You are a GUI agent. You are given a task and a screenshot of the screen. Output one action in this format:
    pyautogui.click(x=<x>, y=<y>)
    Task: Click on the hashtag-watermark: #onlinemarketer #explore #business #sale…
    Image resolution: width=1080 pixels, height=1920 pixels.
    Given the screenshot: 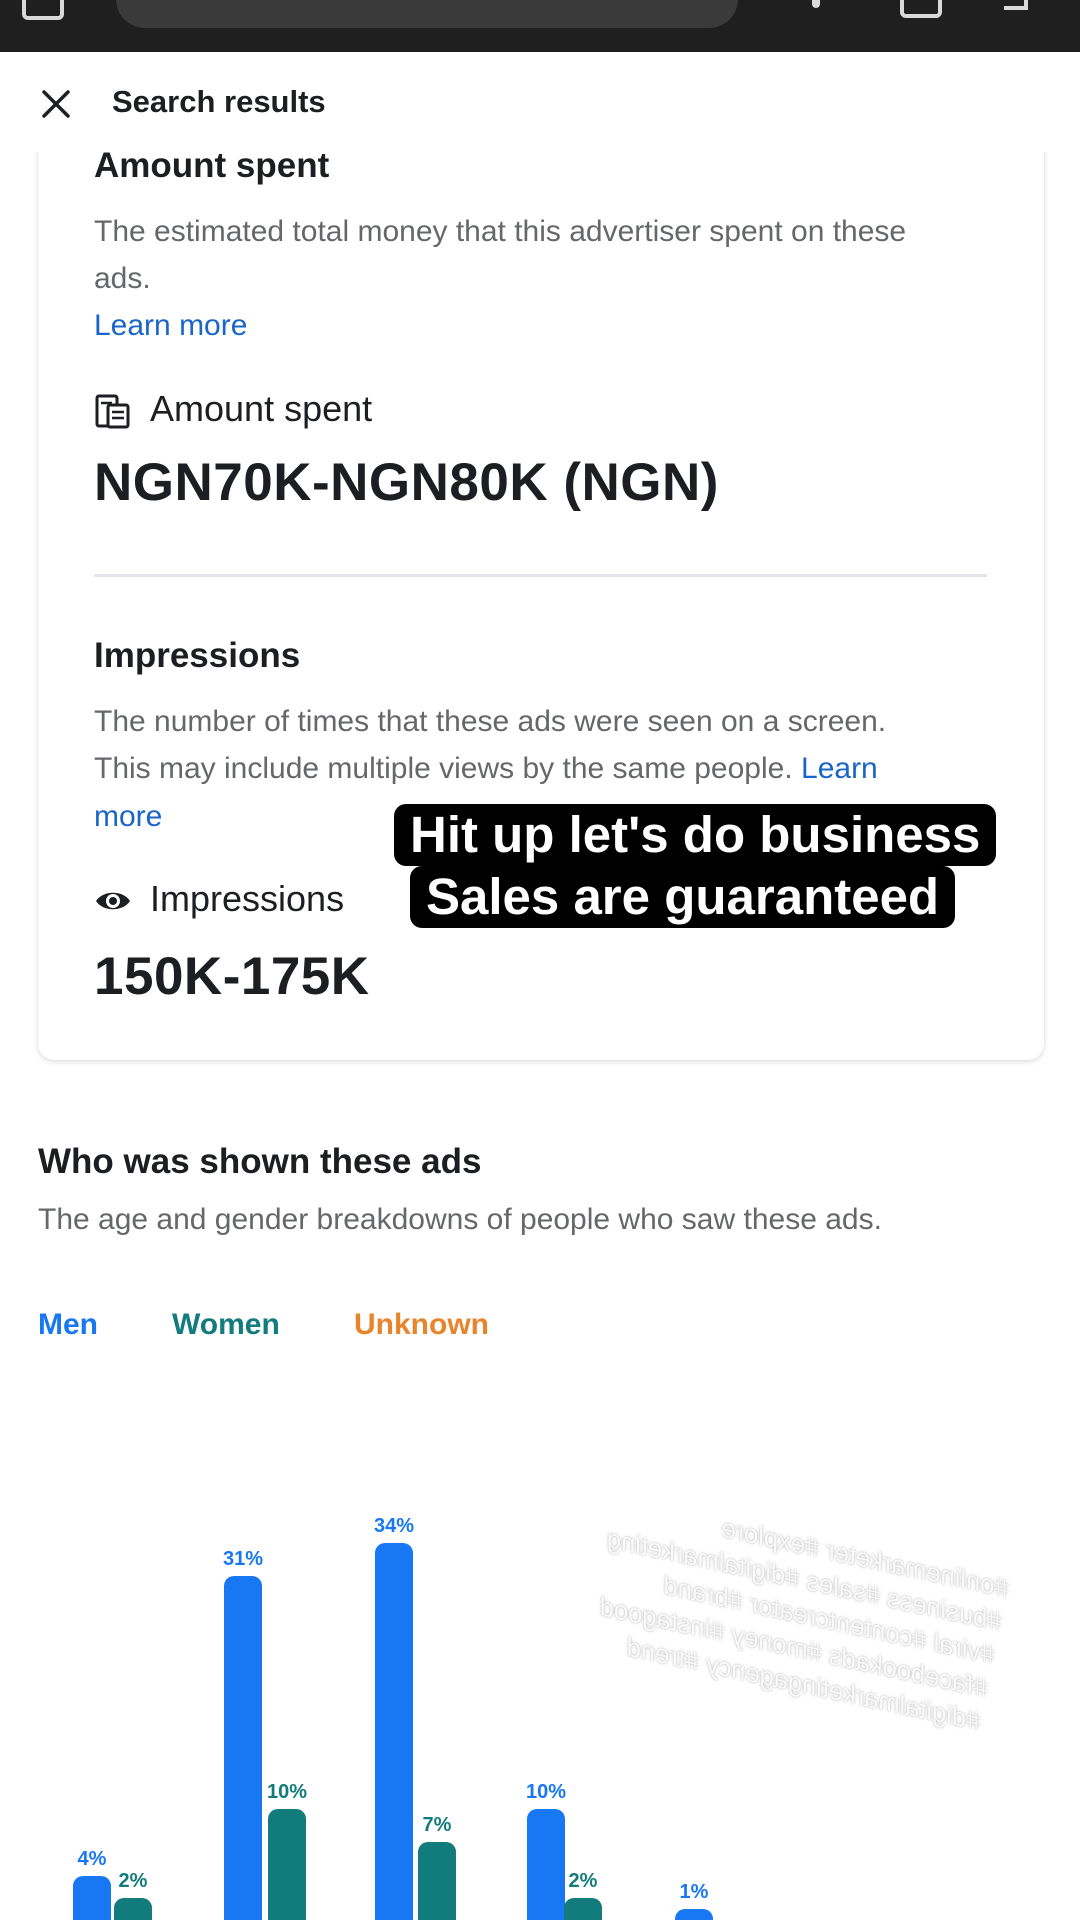 What is the action you would take?
    pyautogui.click(x=760, y=1605)
    